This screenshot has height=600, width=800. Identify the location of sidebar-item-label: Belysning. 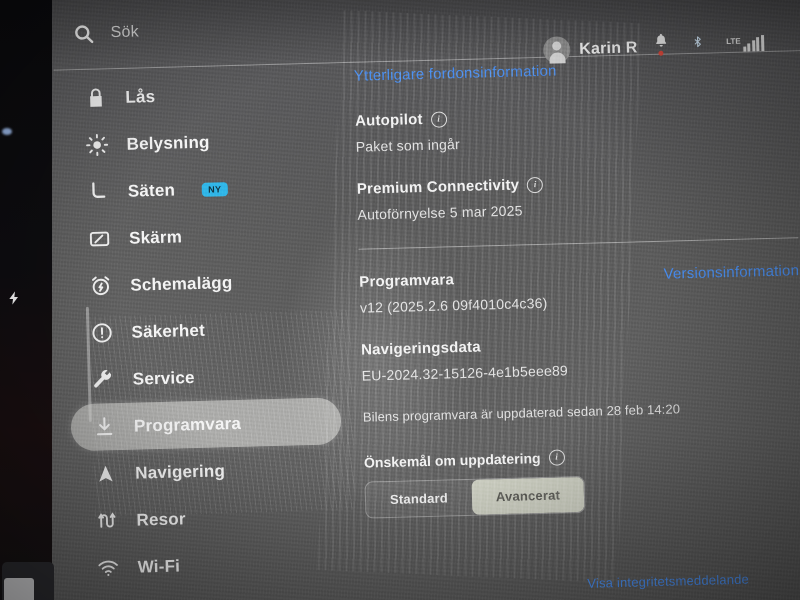
(168, 143).